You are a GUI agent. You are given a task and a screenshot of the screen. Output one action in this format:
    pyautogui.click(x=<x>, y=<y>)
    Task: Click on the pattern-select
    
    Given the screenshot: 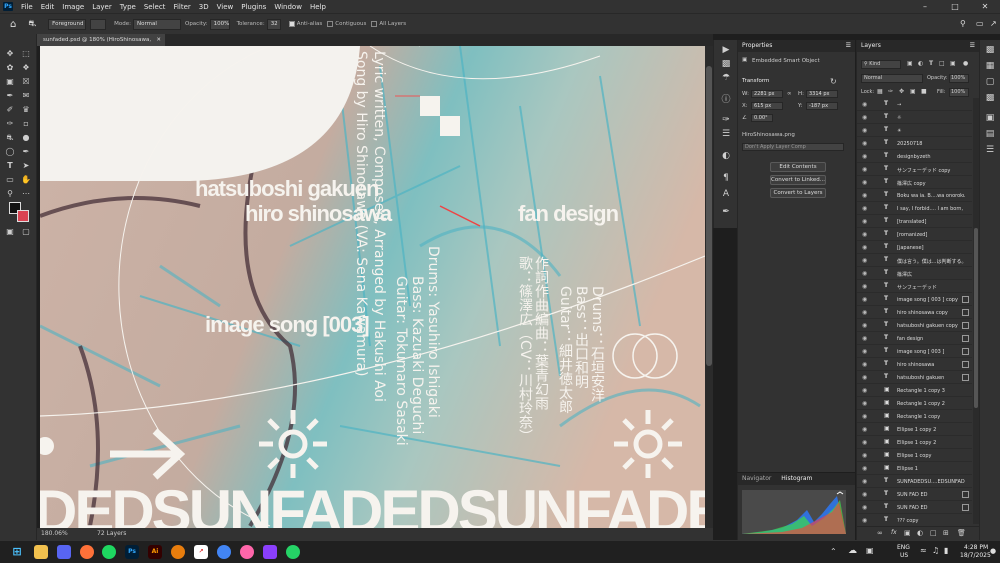 What is the action you would take?
    pyautogui.click(x=98, y=24)
    